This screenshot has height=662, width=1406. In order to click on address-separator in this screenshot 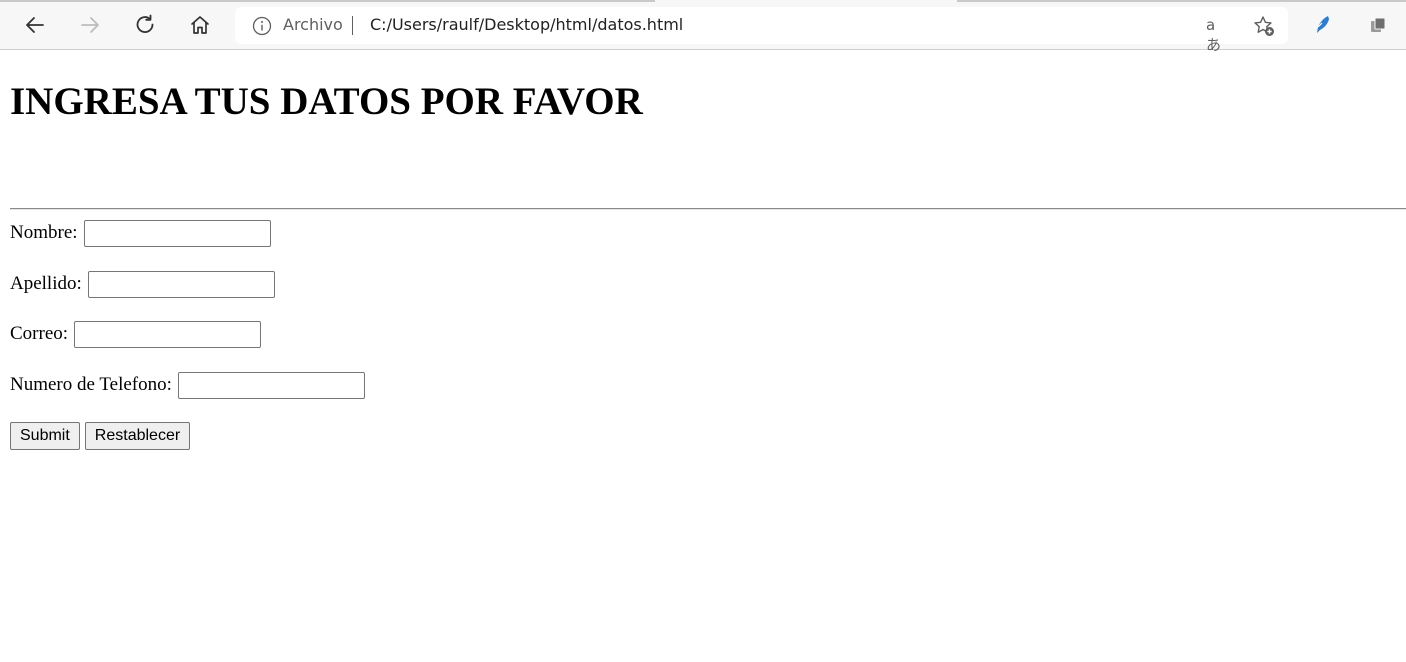, I will do `click(352, 25)`.